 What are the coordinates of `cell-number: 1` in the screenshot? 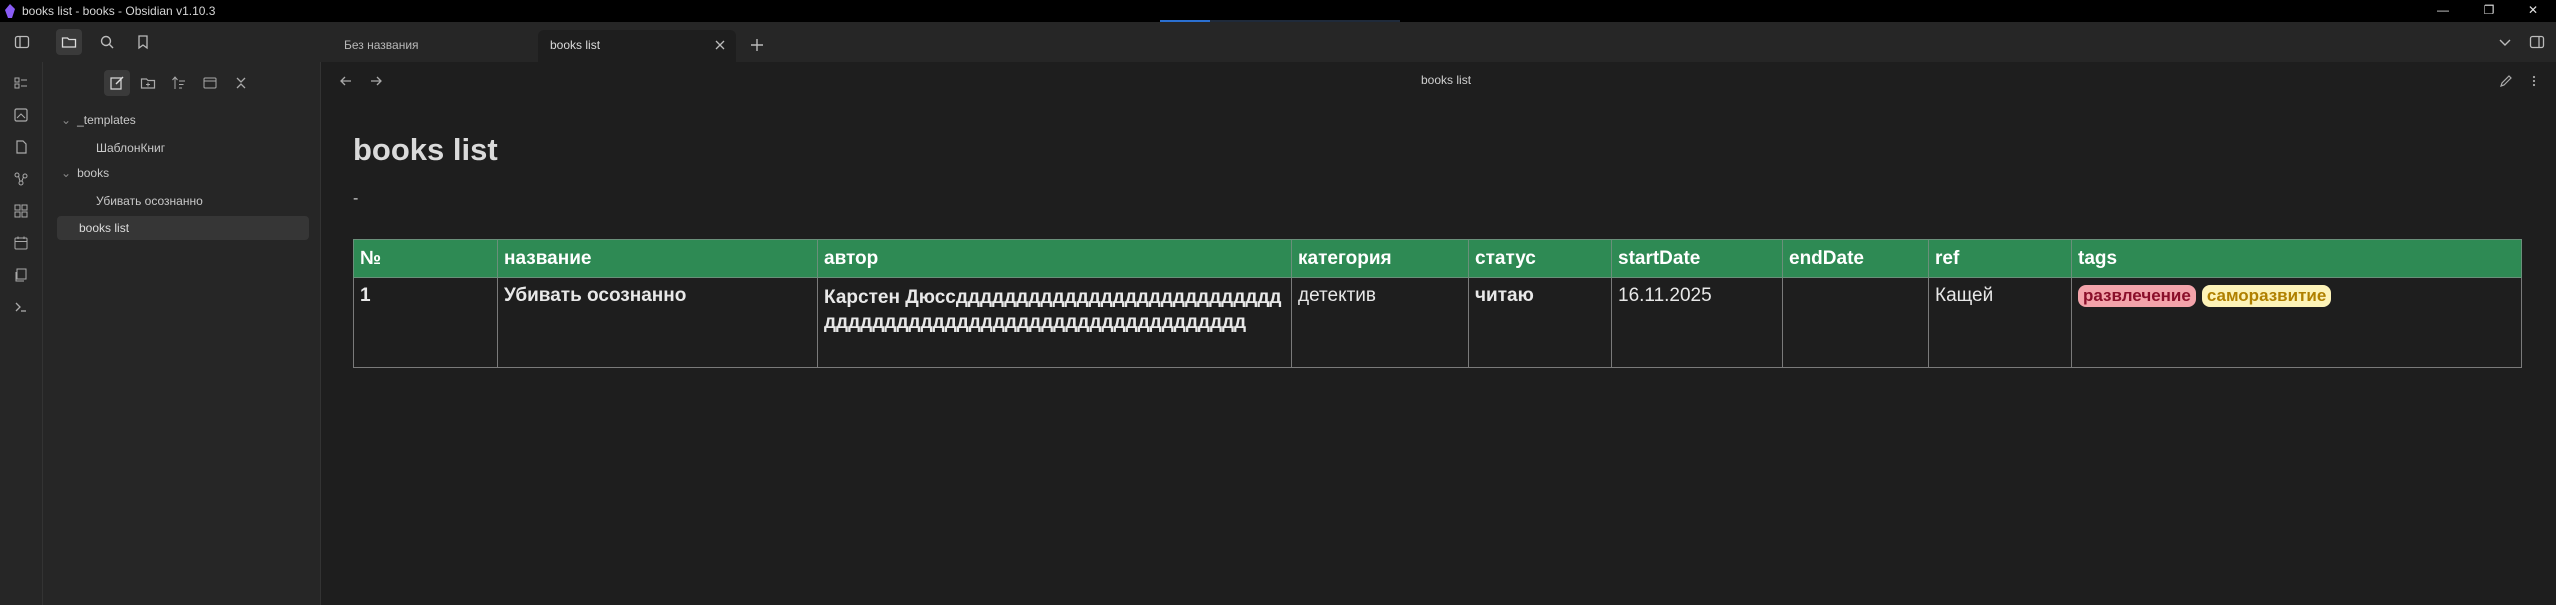 It's located at (425, 322).